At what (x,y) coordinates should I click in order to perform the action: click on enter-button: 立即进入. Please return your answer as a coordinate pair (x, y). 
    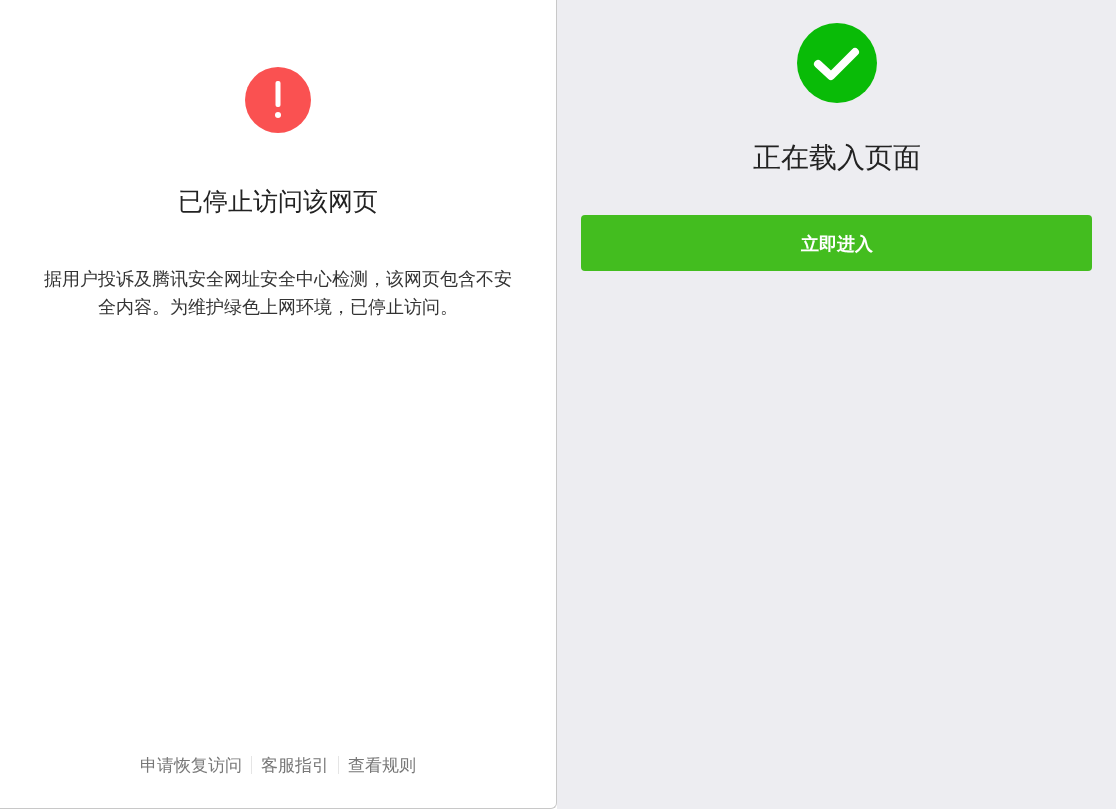
    Looking at the image, I should click on (836, 243).